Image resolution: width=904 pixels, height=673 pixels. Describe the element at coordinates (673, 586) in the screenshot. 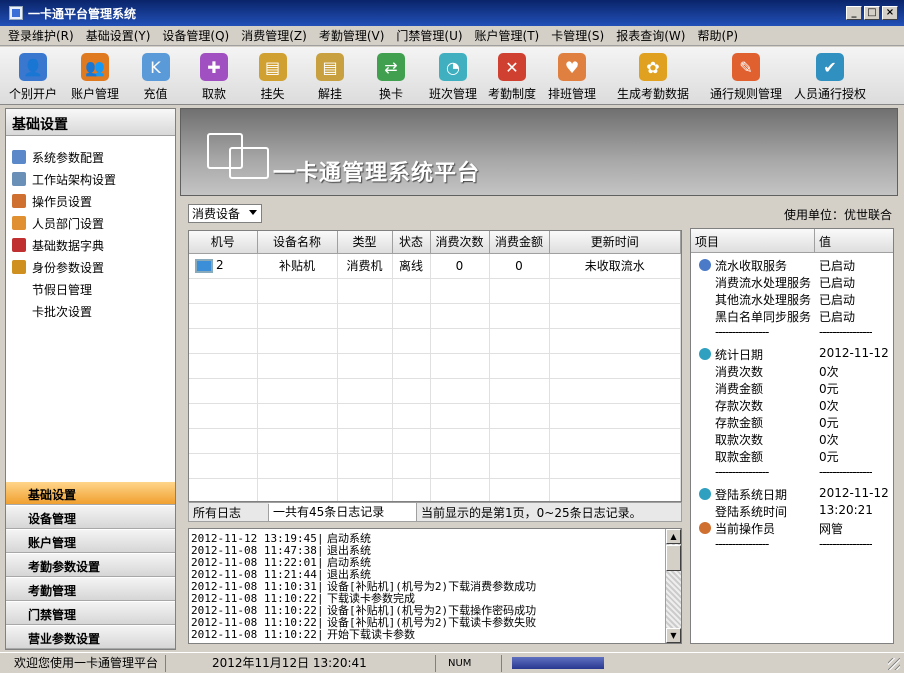

I see `log-scrollbar: ▲ ▼` at that location.